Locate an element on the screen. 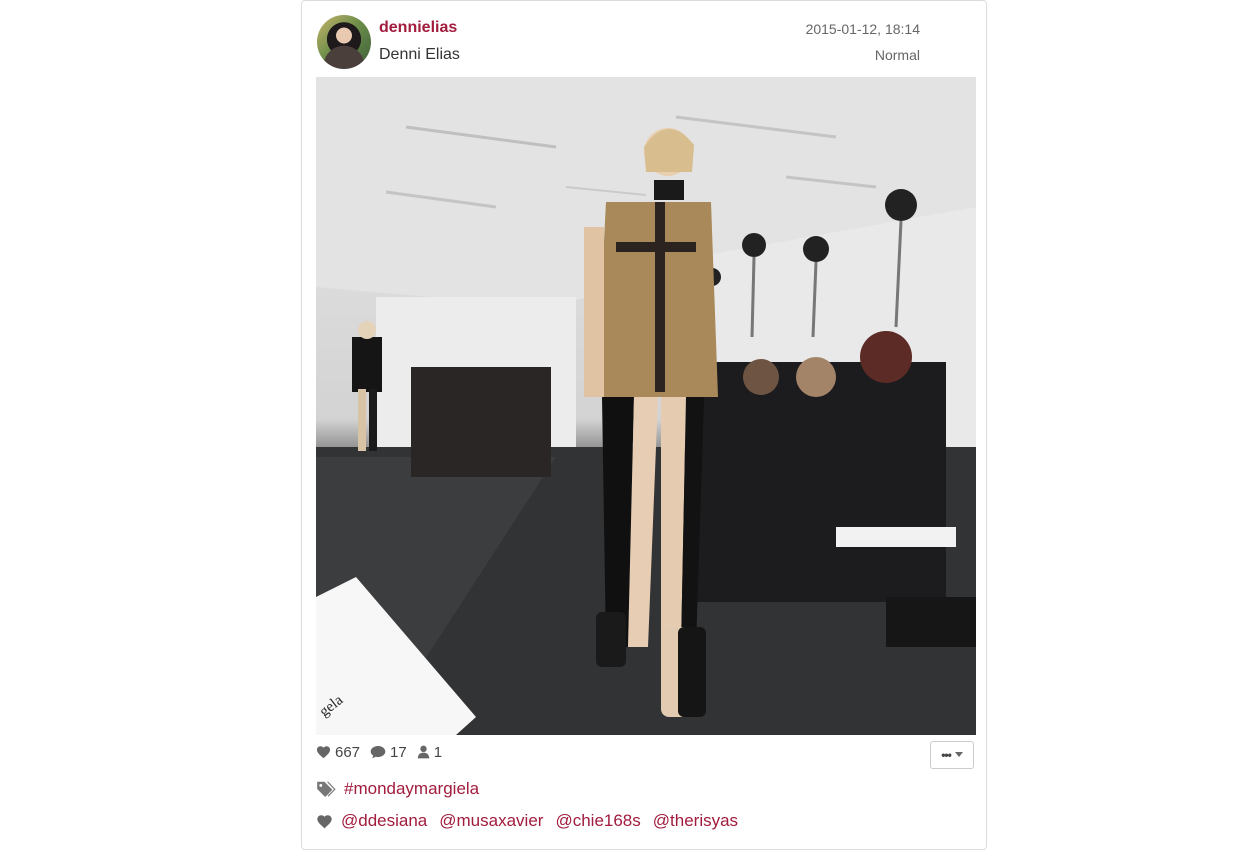 The width and height of the screenshot is (1260, 850). username-link: dennielias is located at coordinates (418, 28).